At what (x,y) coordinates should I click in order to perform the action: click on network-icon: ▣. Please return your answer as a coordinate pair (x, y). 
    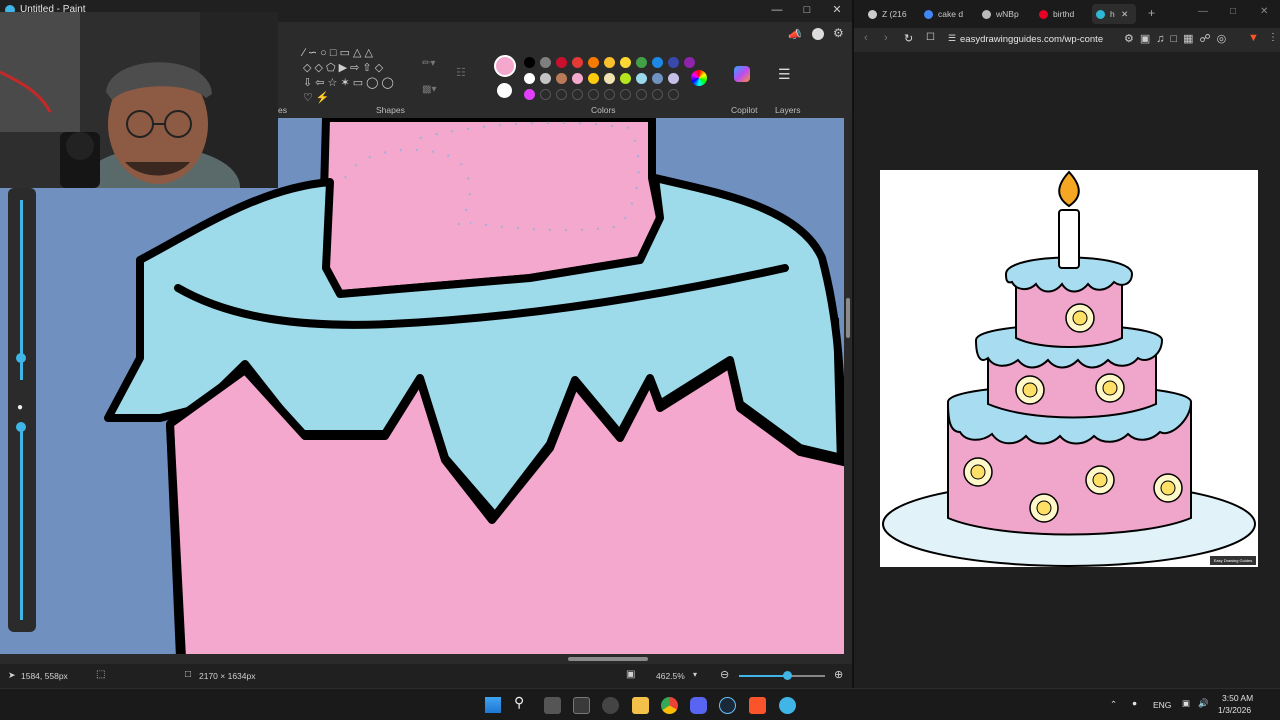
    Looking at the image, I should click on (1186, 703).